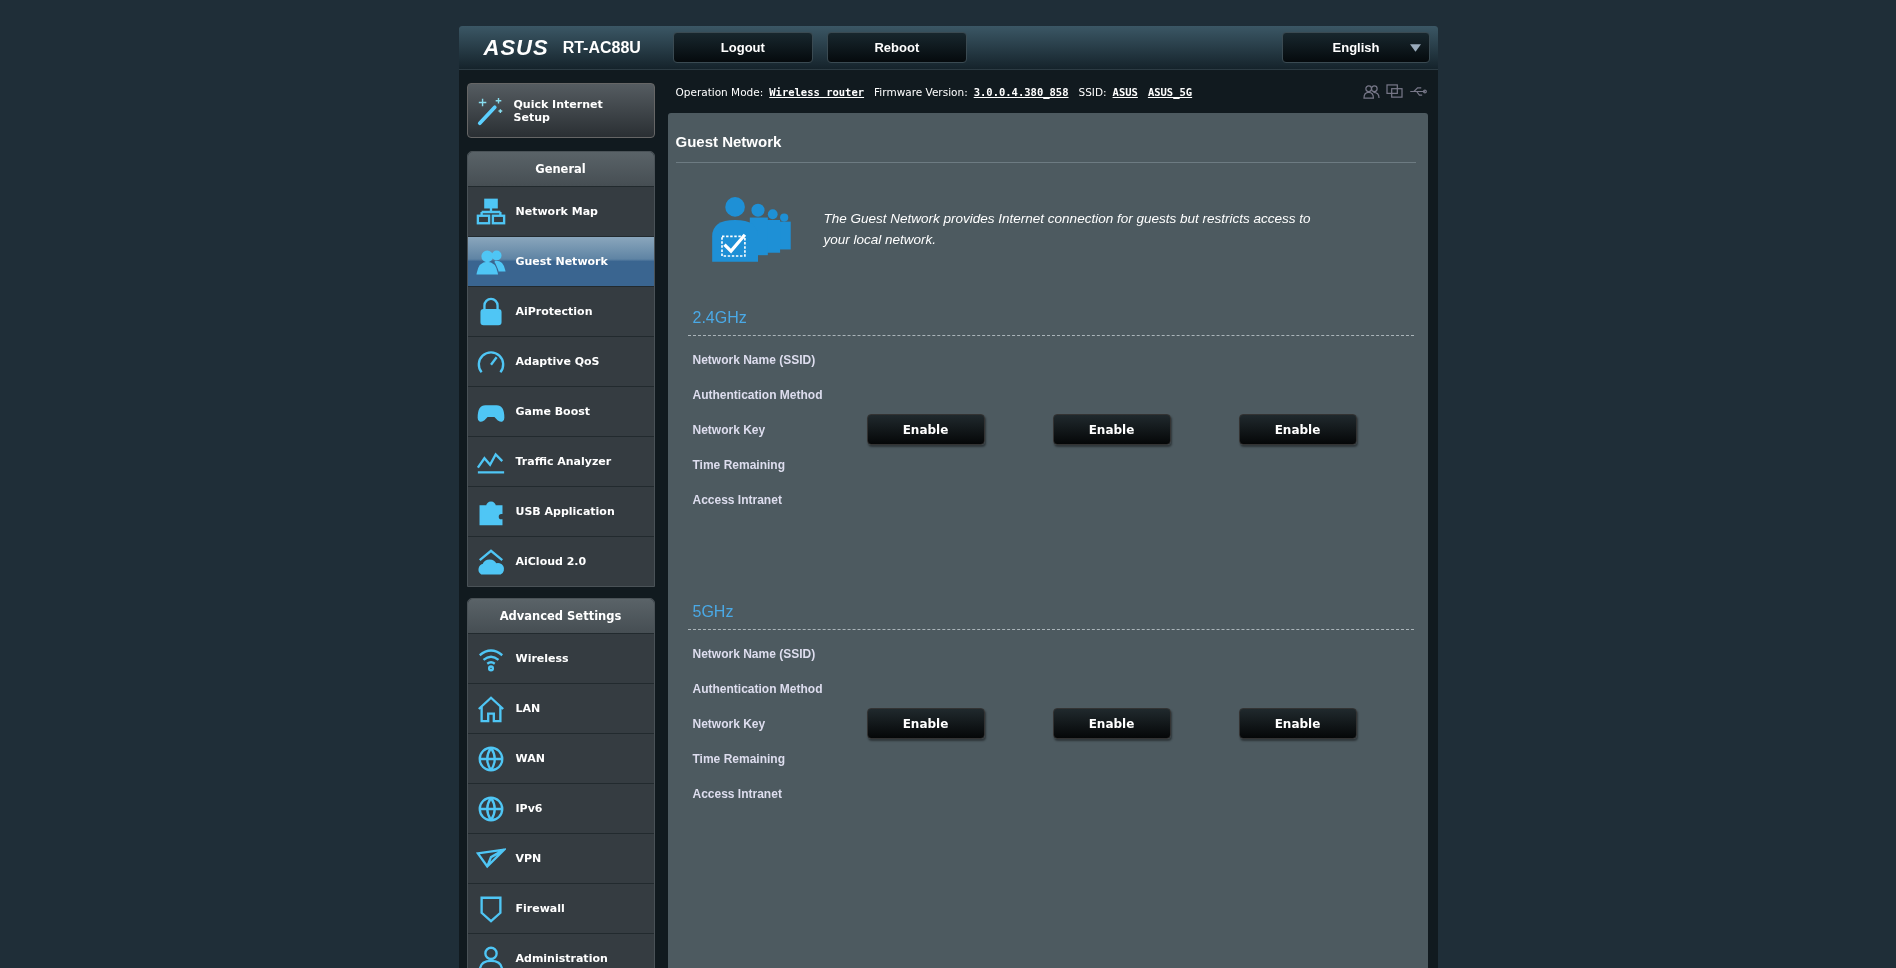  Describe the element at coordinates (560, 758) in the screenshot. I see `menu-item: WAN` at that location.